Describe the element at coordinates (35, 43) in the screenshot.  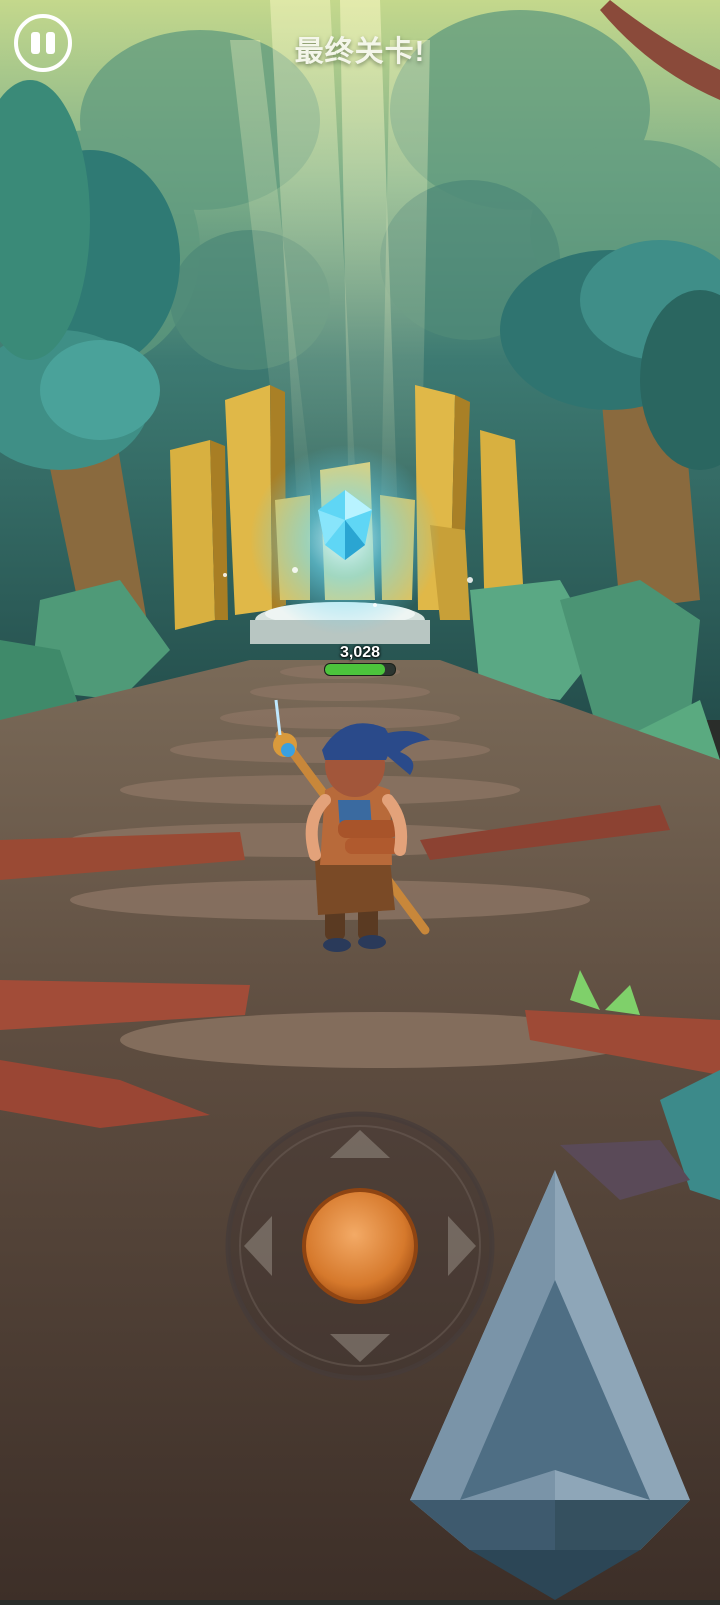
I see `pause-icon` at that location.